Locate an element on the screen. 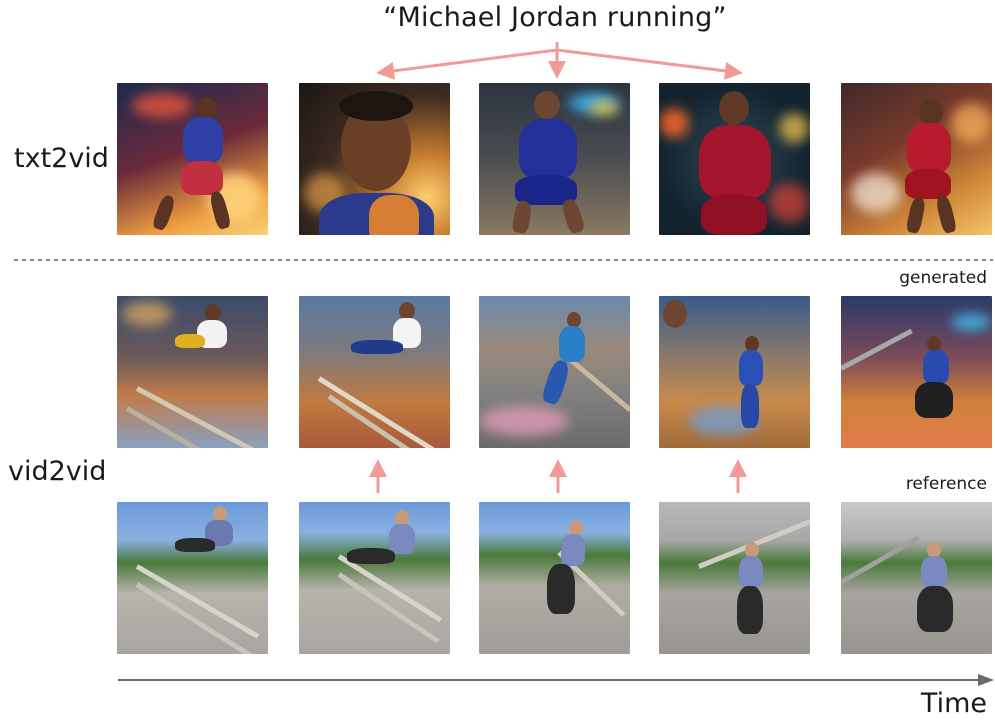  prompt-arrows is located at coordinates (559, 61).